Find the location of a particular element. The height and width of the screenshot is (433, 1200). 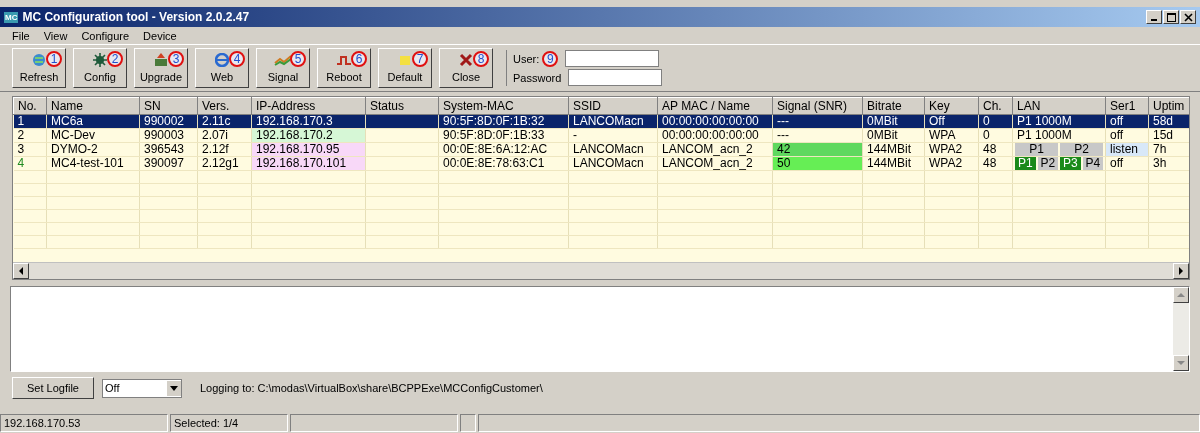

table-row: 1 MC6a 990002 2.11c 192.168.170.3 90:5F:8D:0F:1B:32 LANCOMacn 00:00:00:00:00:00 --- 0MBit Off 0 P1 1000M off 58d is located at coordinates (601, 121).